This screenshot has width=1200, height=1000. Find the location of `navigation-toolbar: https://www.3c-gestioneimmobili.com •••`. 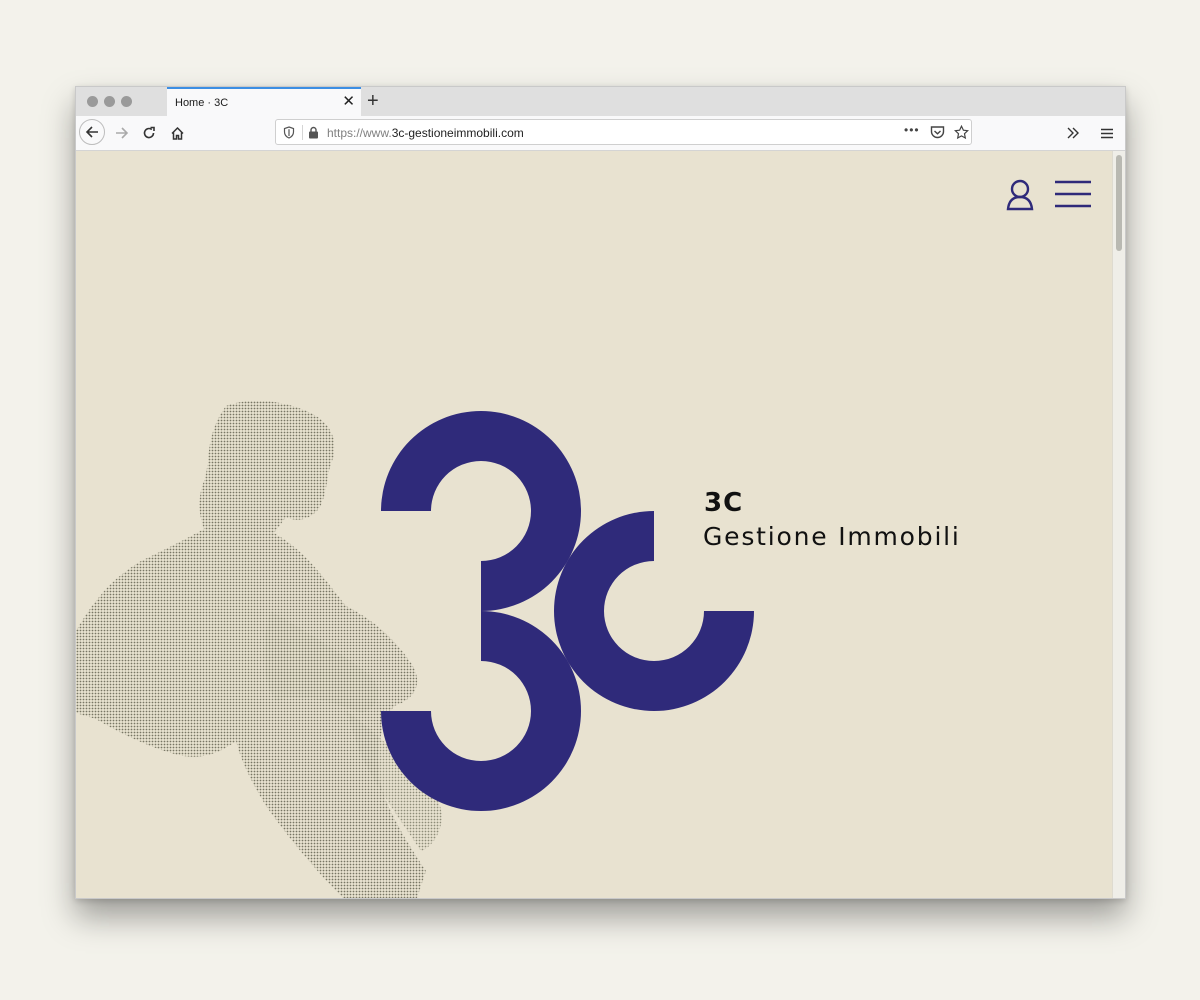

navigation-toolbar: https://www.3c-gestioneimmobili.com ••• is located at coordinates (600, 133).